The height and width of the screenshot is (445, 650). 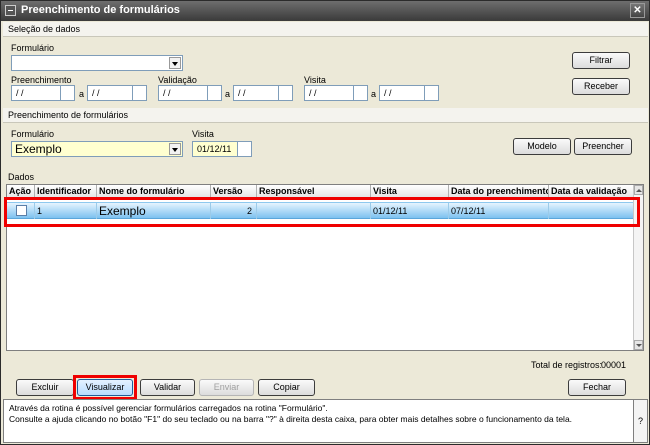 I want to click on enviar-button: Enviar, so click(x=226, y=387).